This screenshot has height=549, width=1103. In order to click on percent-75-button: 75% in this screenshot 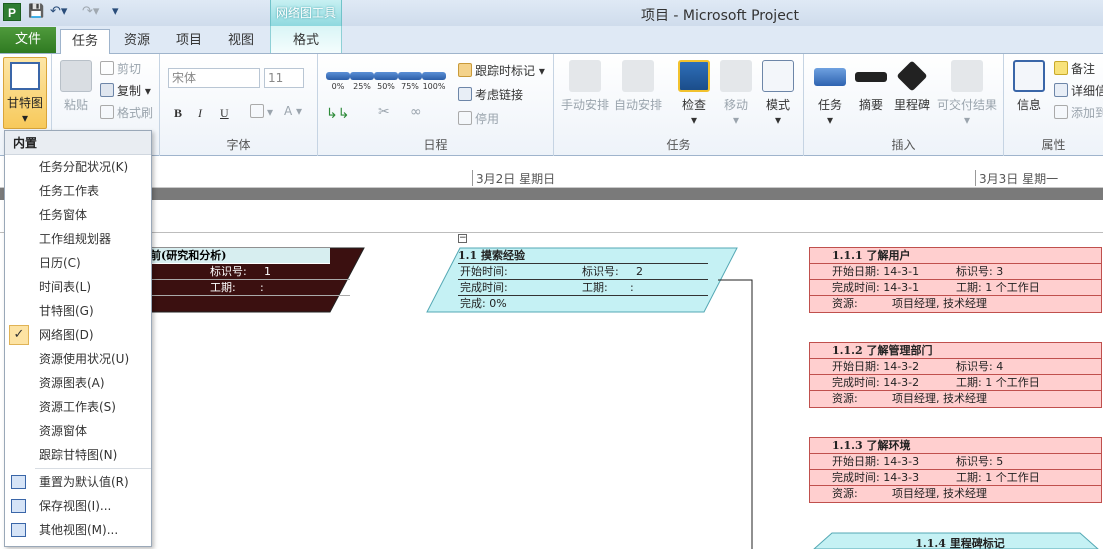, I will do `click(410, 81)`.